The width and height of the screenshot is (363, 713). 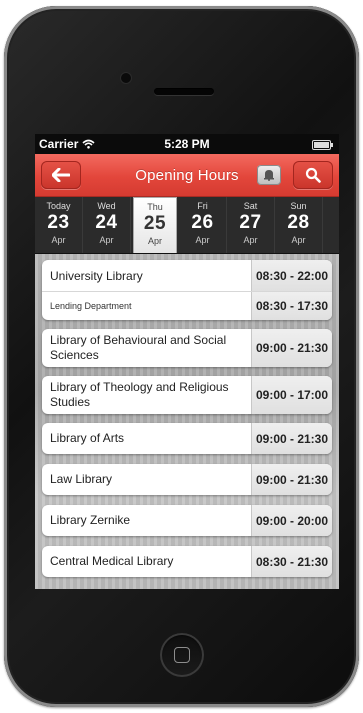 What do you see at coordinates (202, 206) in the screenshot?
I see `day-name: Fri` at bounding box center [202, 206].